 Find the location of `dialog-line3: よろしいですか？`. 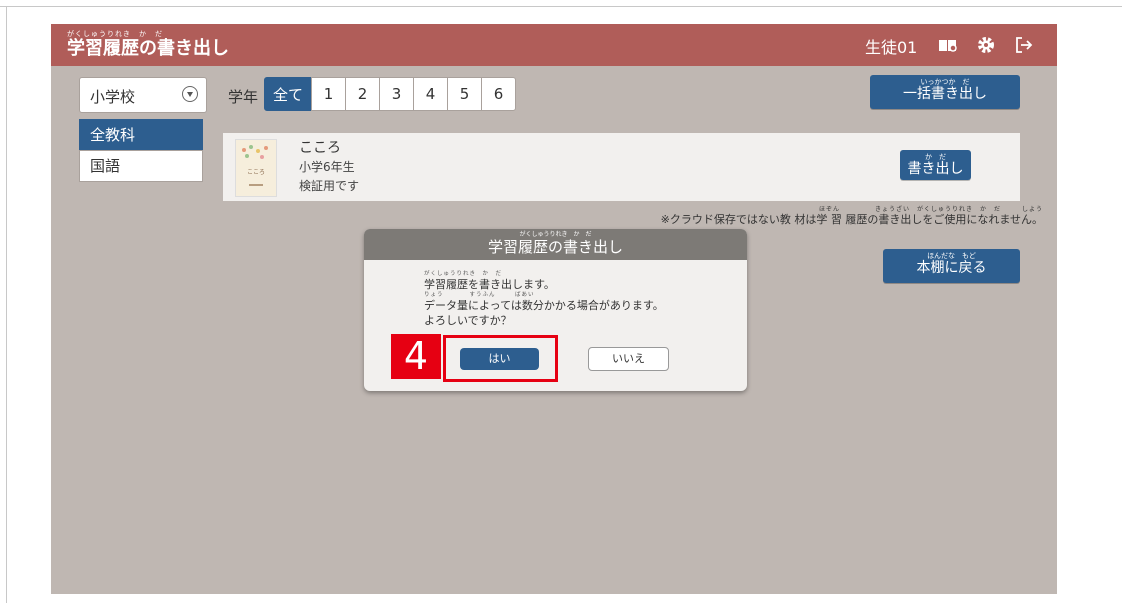

dialog-line3: よろしいですか？ is located at coordinates (468, 320).